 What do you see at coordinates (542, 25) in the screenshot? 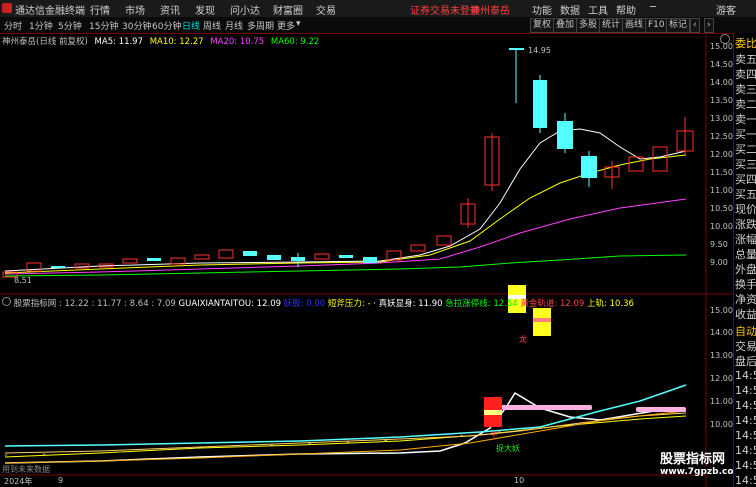
I see `btn-adjust: 复权` at bounding box center [542, 25].